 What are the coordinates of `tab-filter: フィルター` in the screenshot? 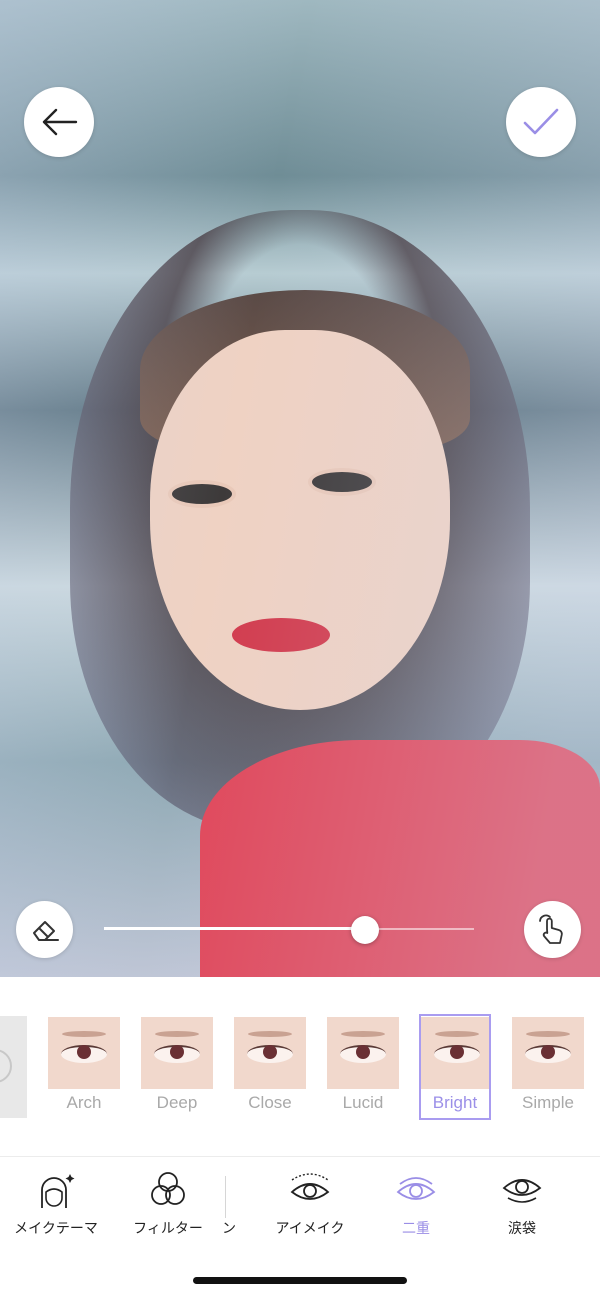 It's located at (168, 1205).